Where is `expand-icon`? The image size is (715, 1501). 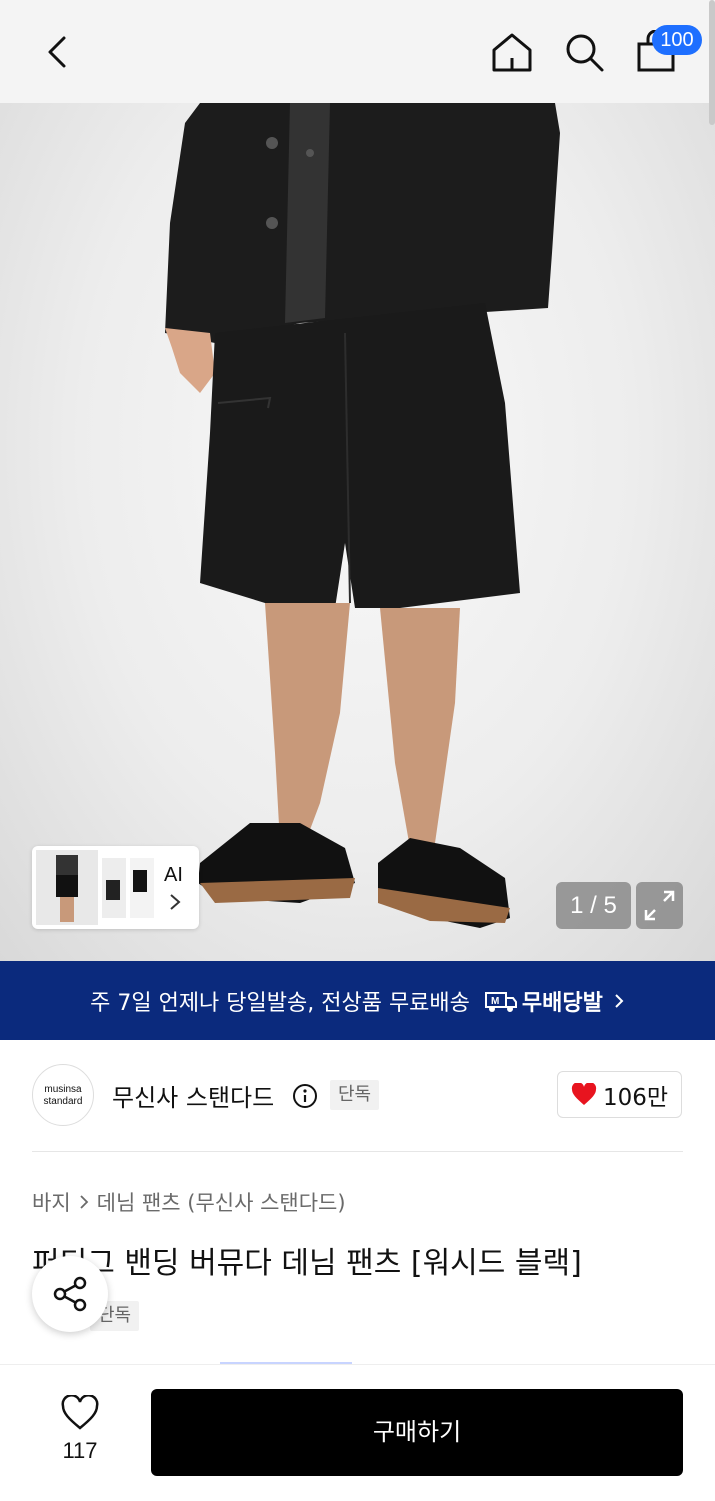
expand-icon is located at coordinates (659, 905).